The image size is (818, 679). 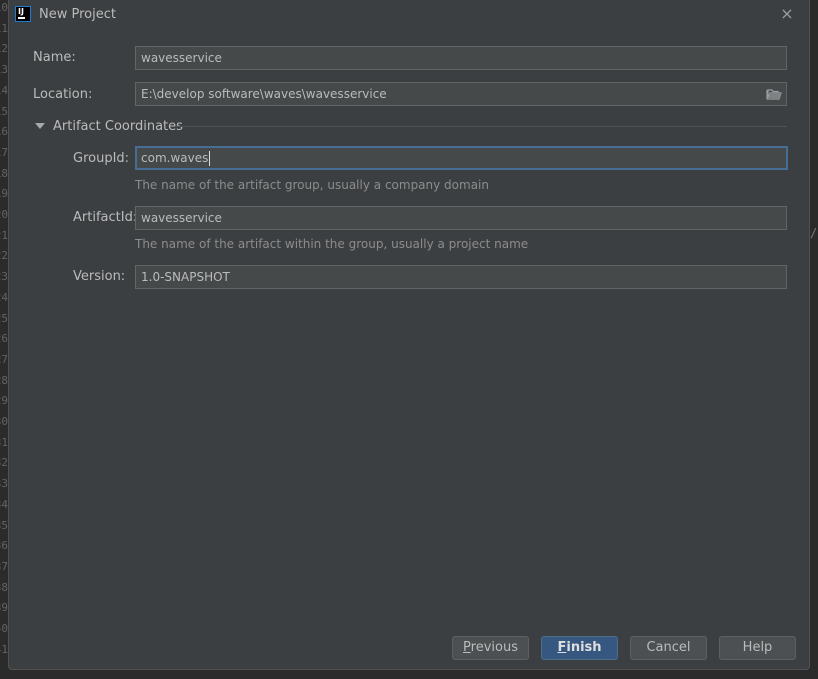 I want to click on line-number: 14, so click(x=4, y=90).